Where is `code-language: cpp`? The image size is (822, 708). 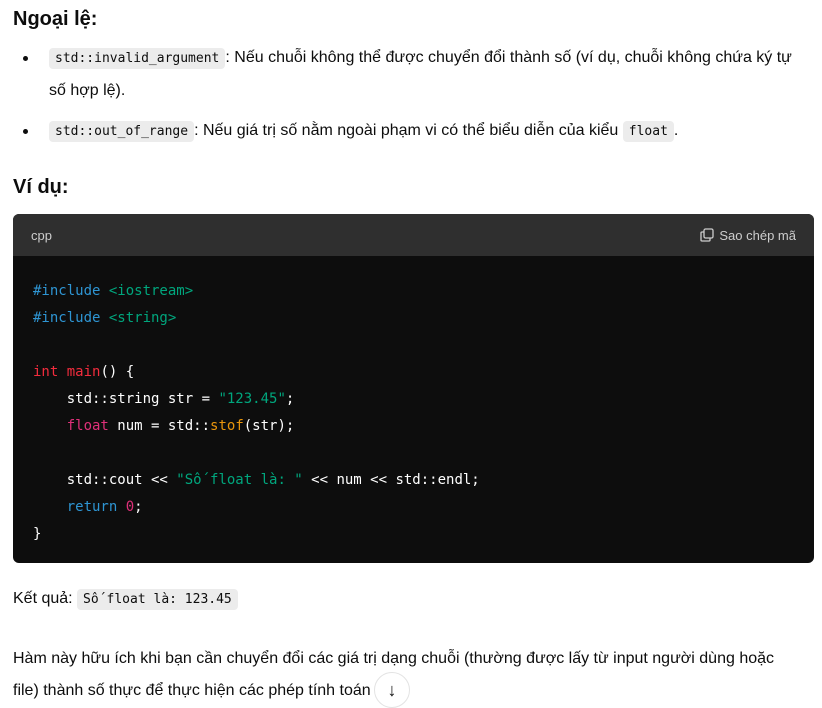
code-language: cpp is located at coordinates (41, 235).